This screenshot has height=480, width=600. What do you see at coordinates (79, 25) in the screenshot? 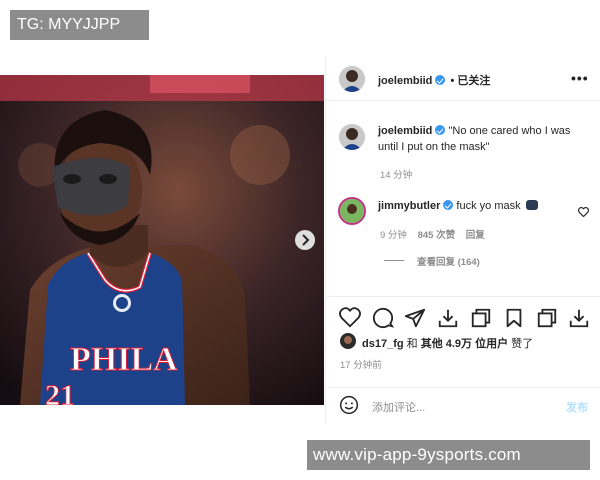
I see `watermark-top: TG: MYYJJPP` at bounding box center [79, 25].